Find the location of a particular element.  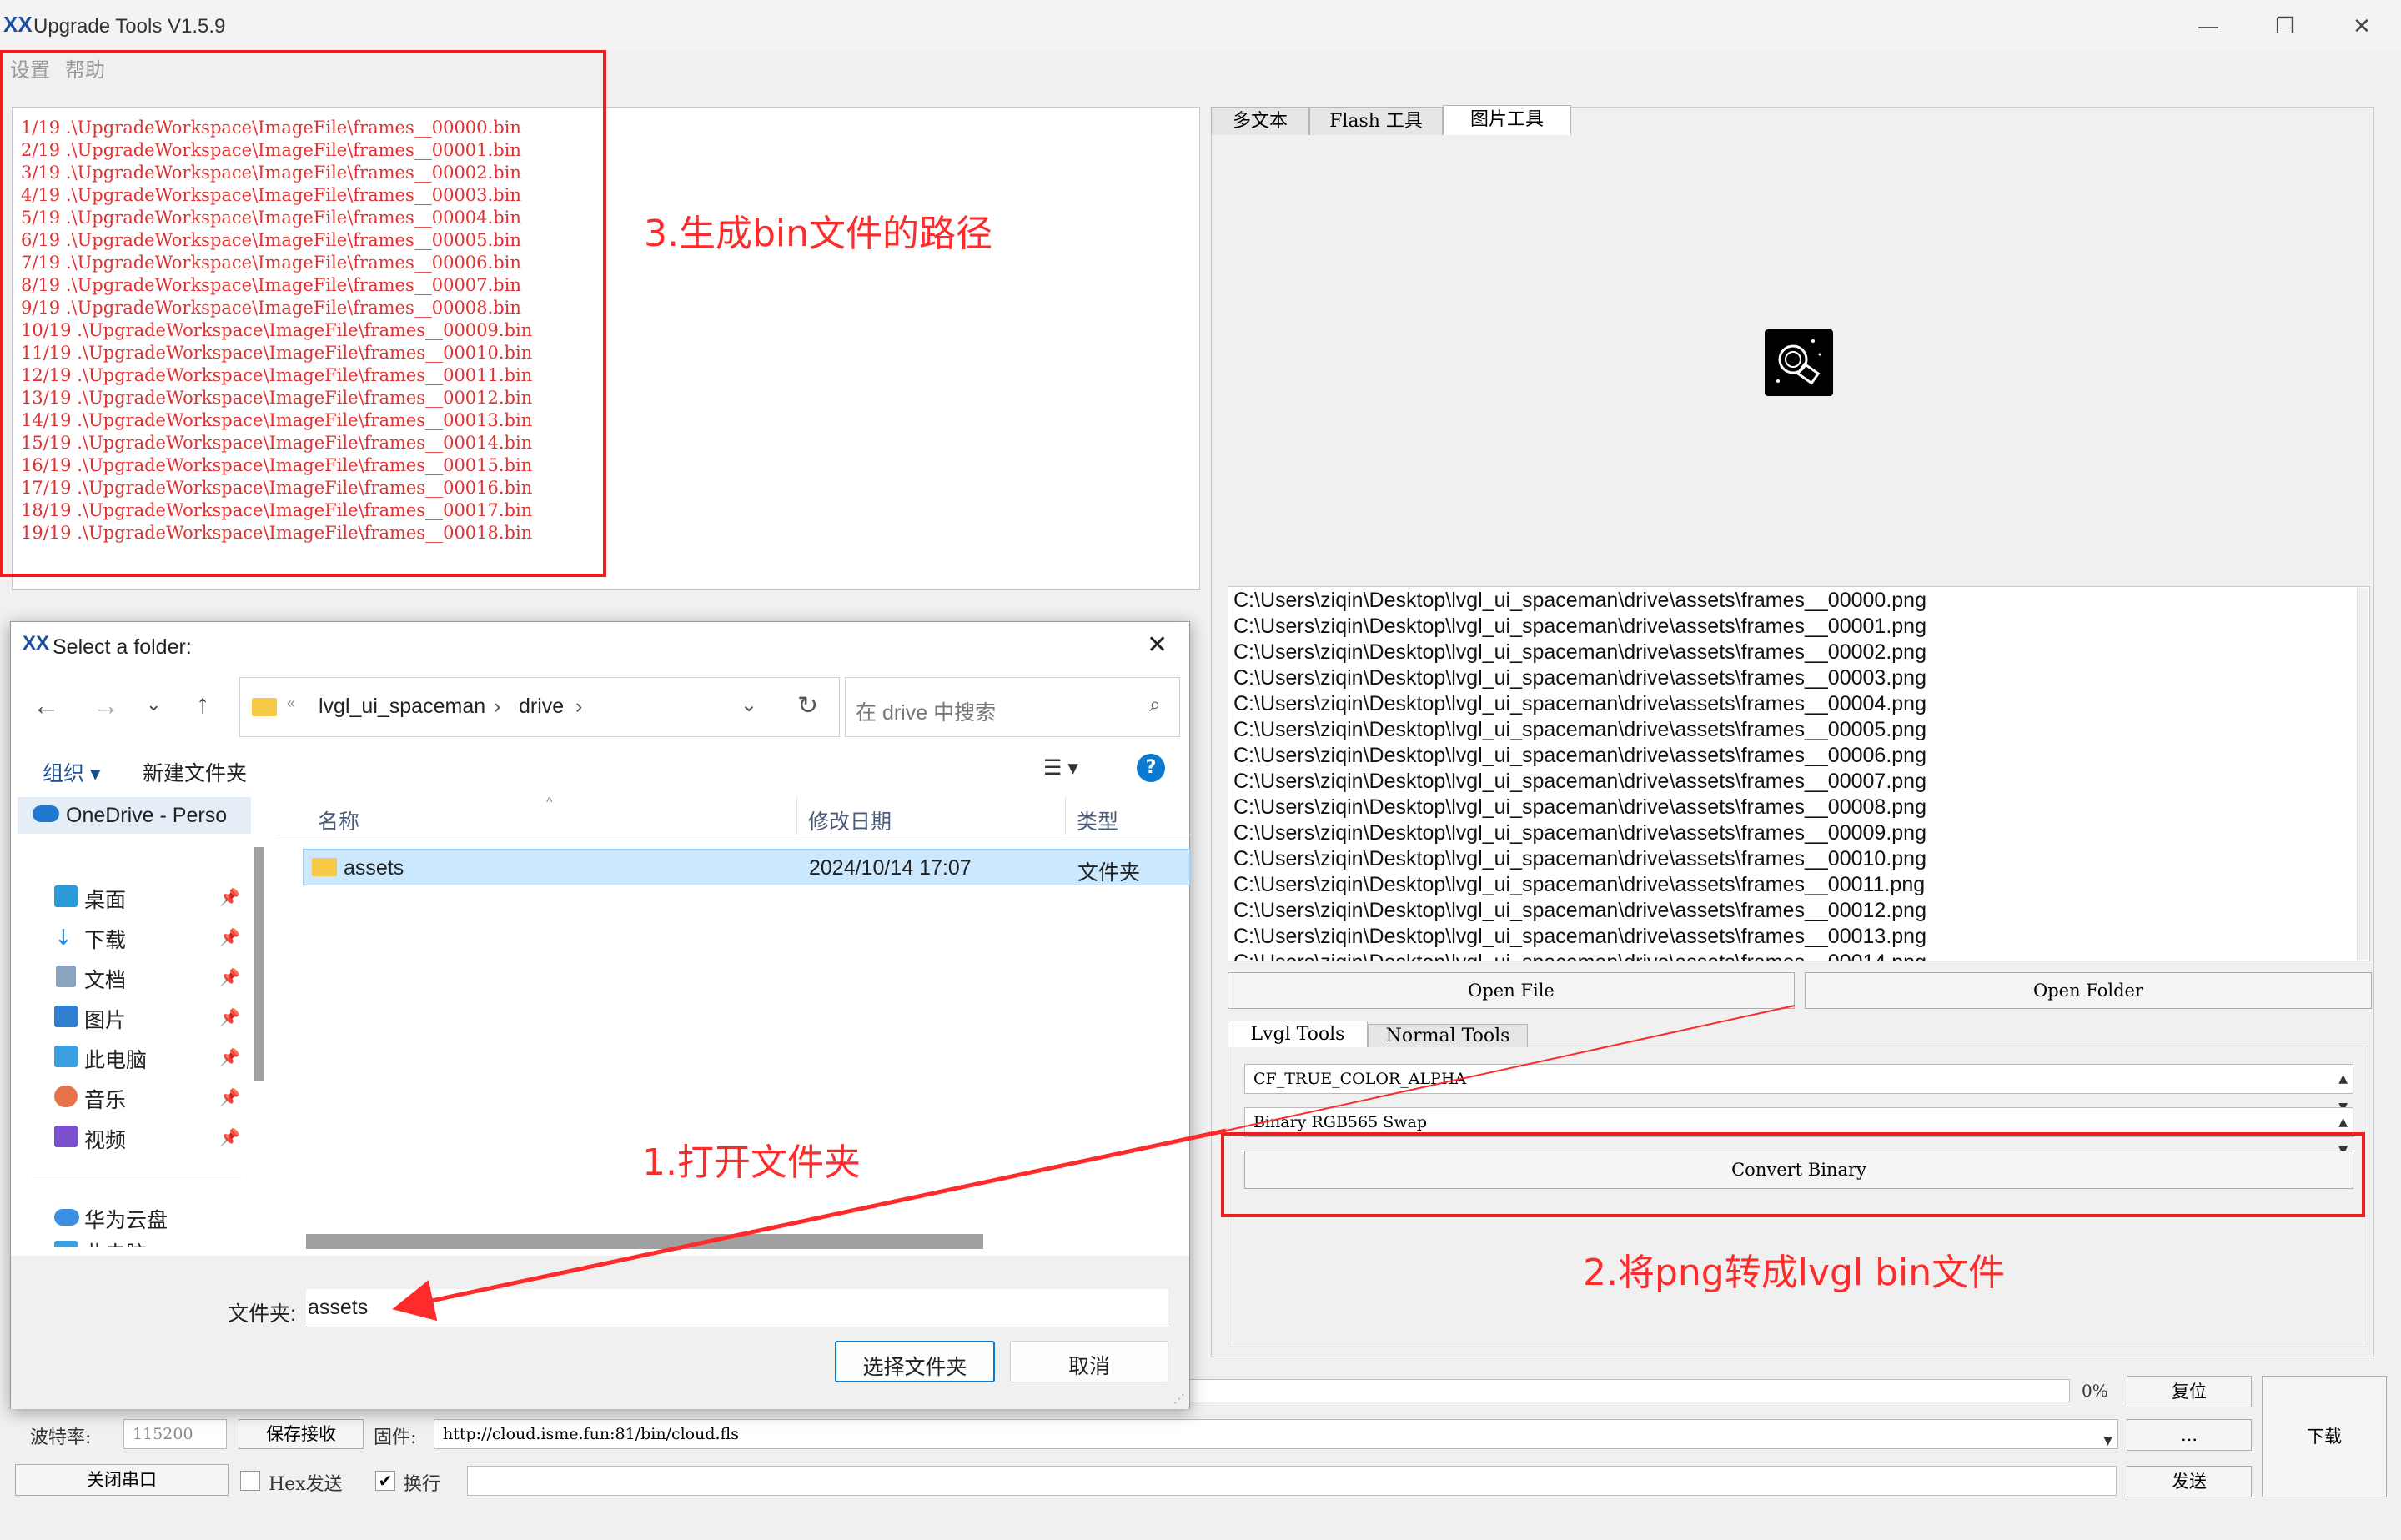

annotation-arrows is located at coordinates (1094, 1163).